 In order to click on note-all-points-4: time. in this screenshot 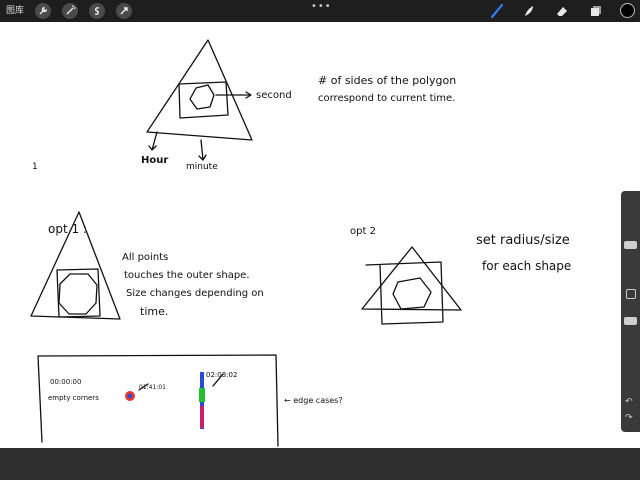, I will do `click(154, 311)`.